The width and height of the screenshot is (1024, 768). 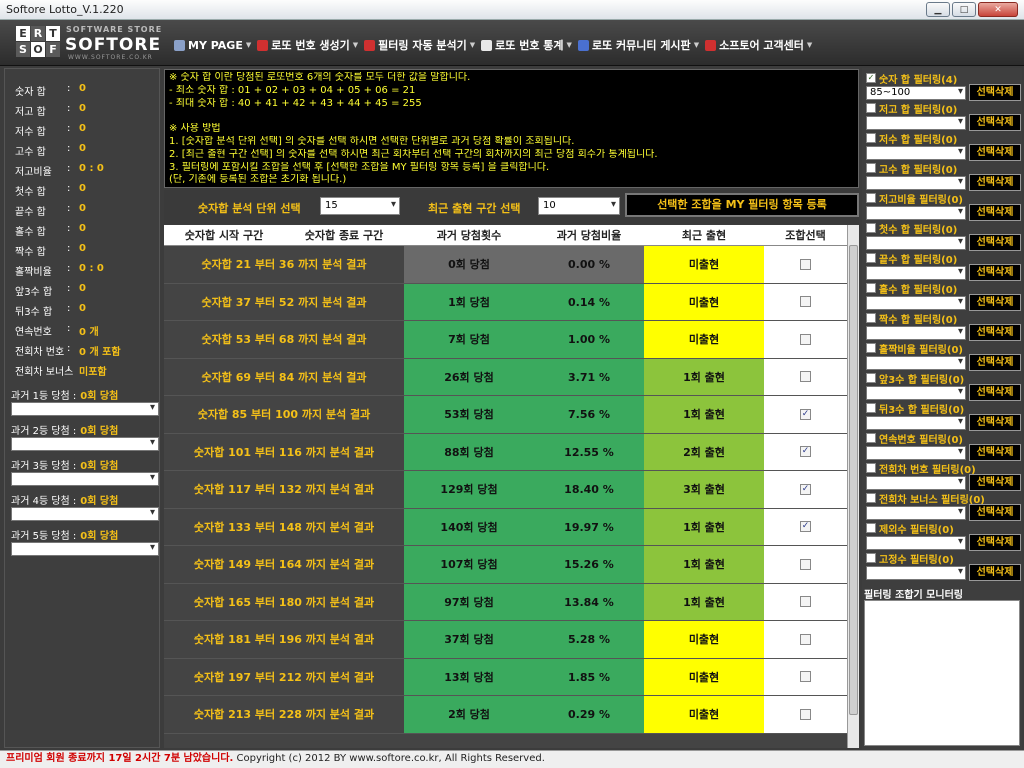 What do you see at coordinates (758, 45) in the screenshot?
I see `menu-item: 소프토어 고객센터 ▼` at bounding box center [758, 45].